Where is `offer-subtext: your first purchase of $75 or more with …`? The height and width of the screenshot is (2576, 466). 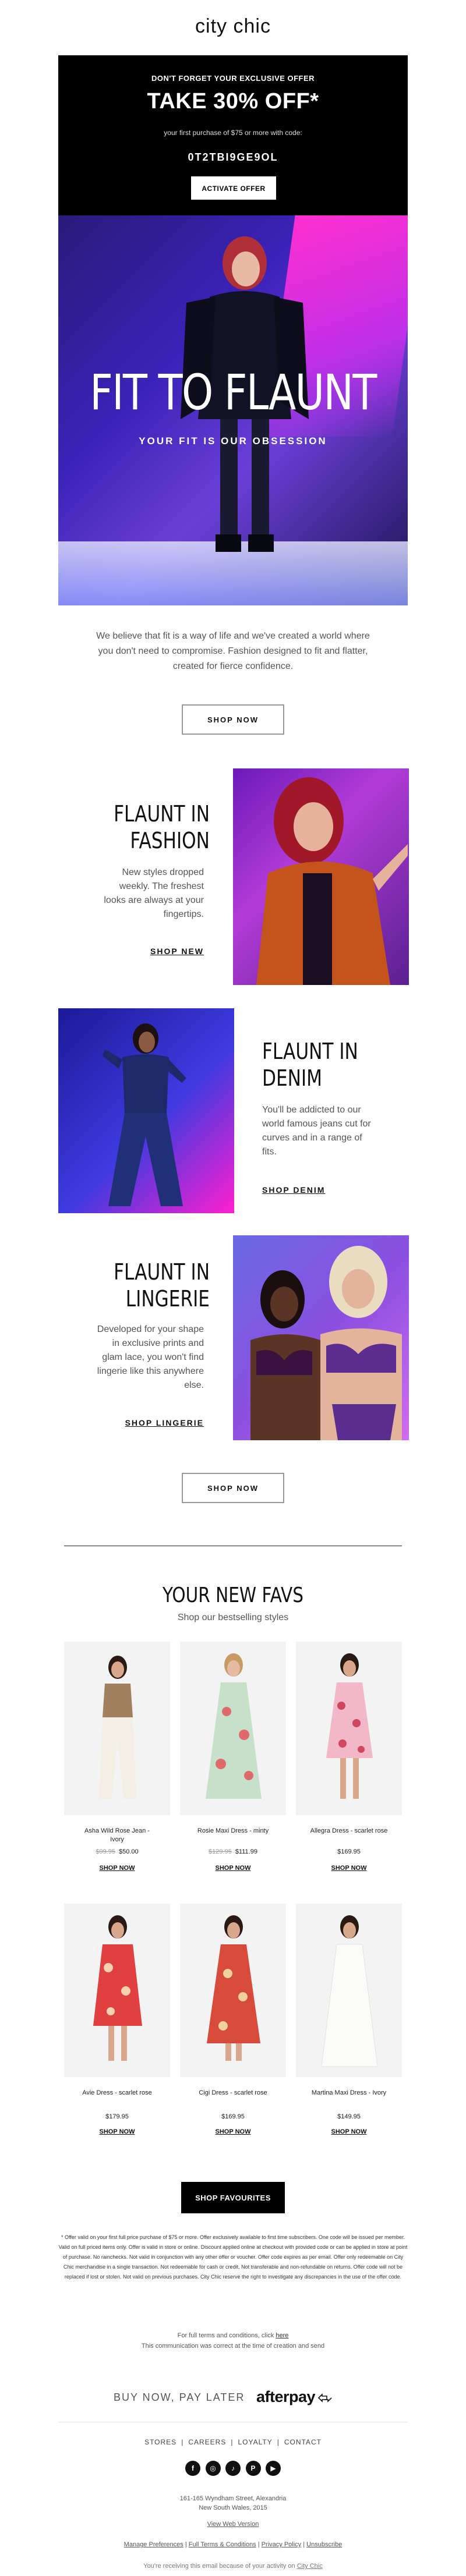 offer-subtext: your first purchase of $75 or more with … is located at coordinates (233, 133).